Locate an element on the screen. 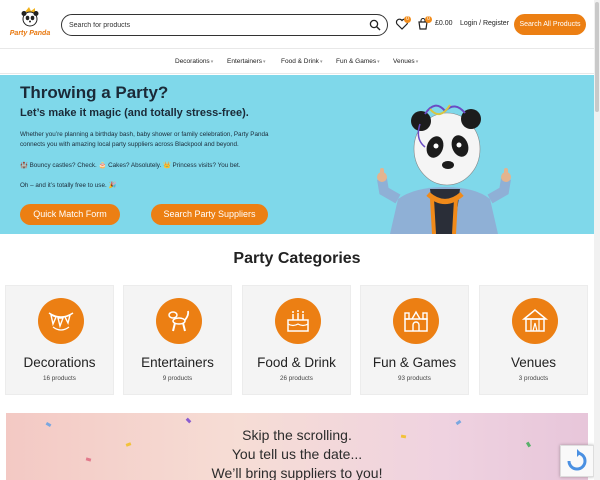  category-name: Food & Drink is located at coordinates (296, 362).